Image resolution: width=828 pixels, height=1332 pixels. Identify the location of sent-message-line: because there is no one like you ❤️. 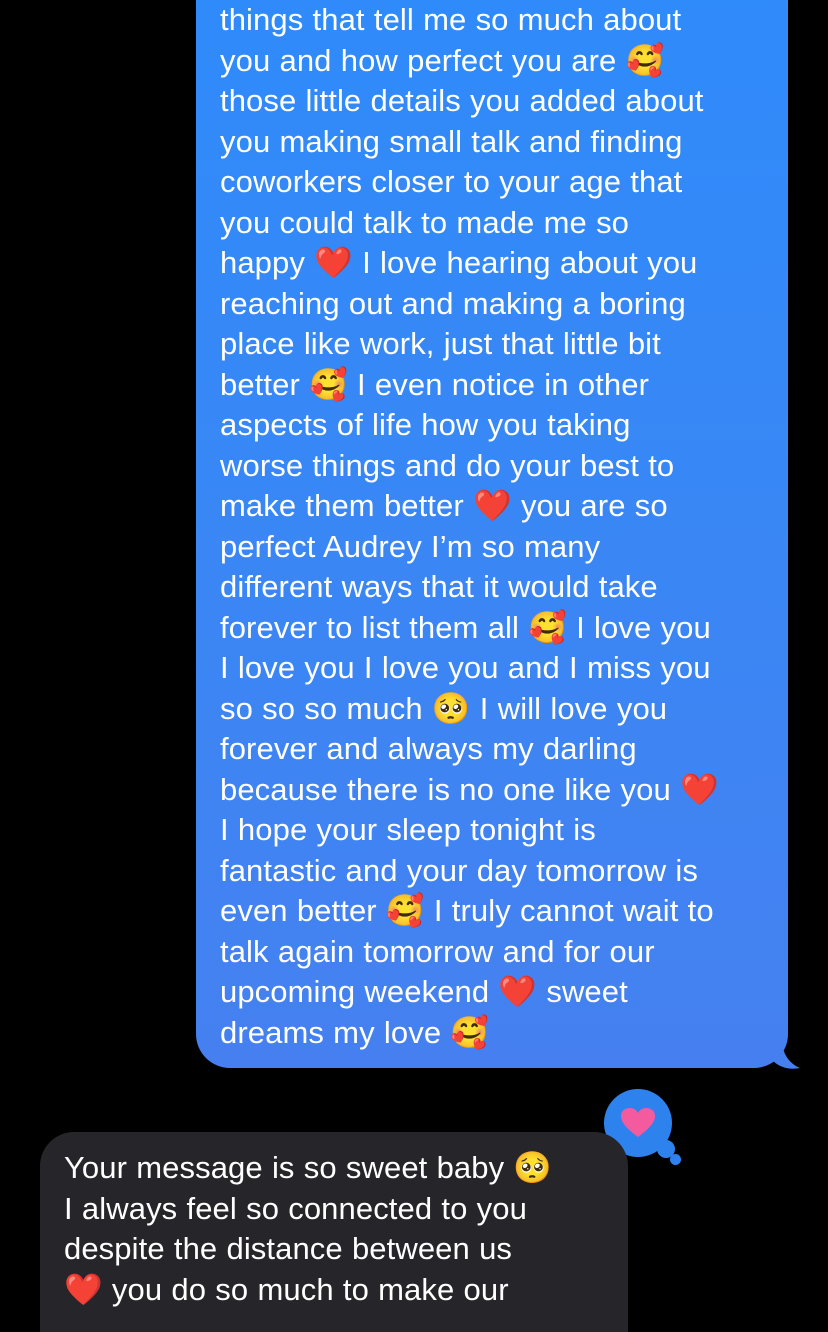
(469, 789).